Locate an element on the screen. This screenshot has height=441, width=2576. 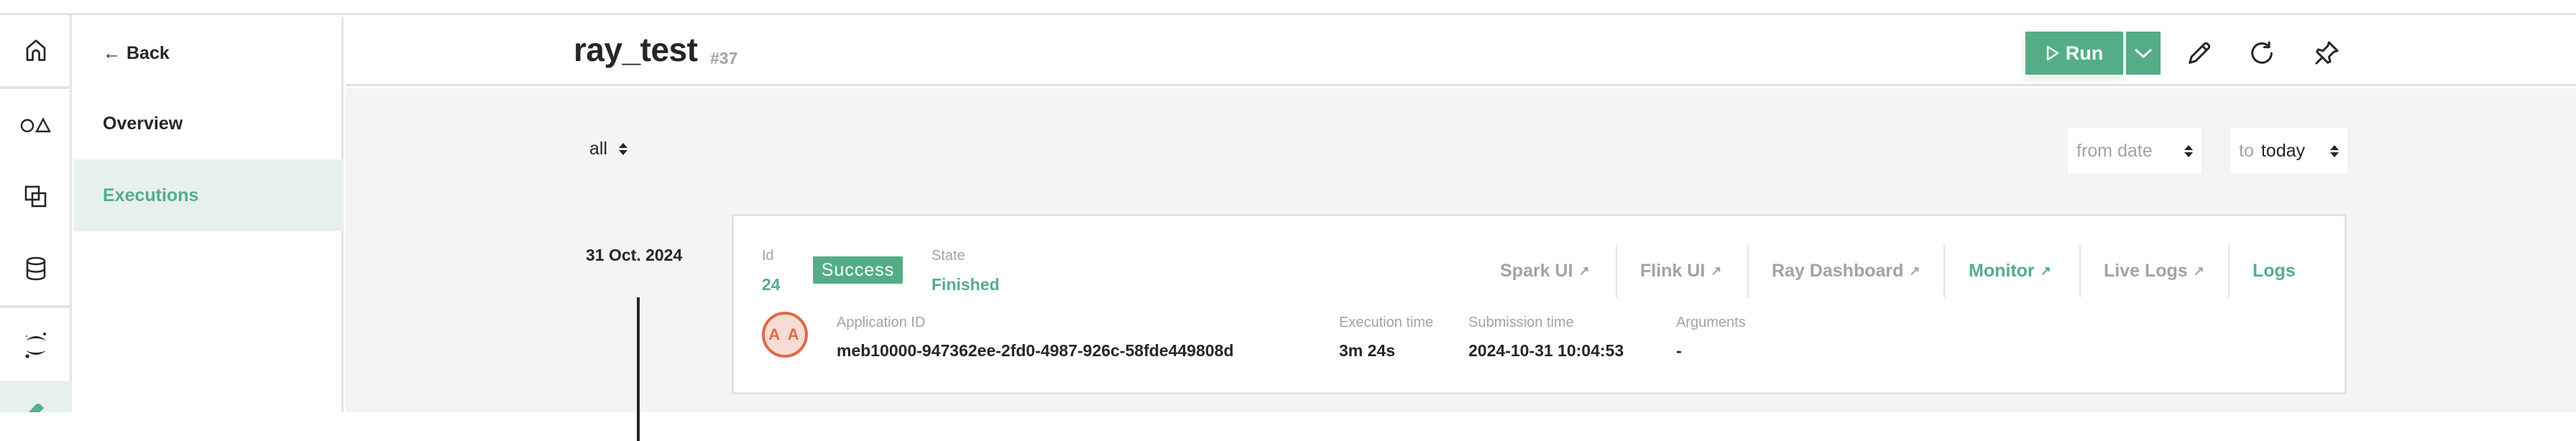
refresh-icon is located at coordinates (2262, 53).